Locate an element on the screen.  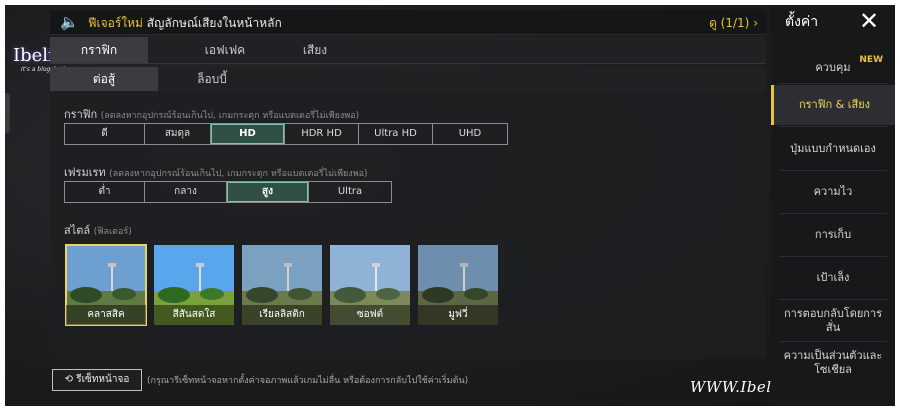
sidebar-item-controls: NEW ควบคุม is located at coordinates (833, 68).